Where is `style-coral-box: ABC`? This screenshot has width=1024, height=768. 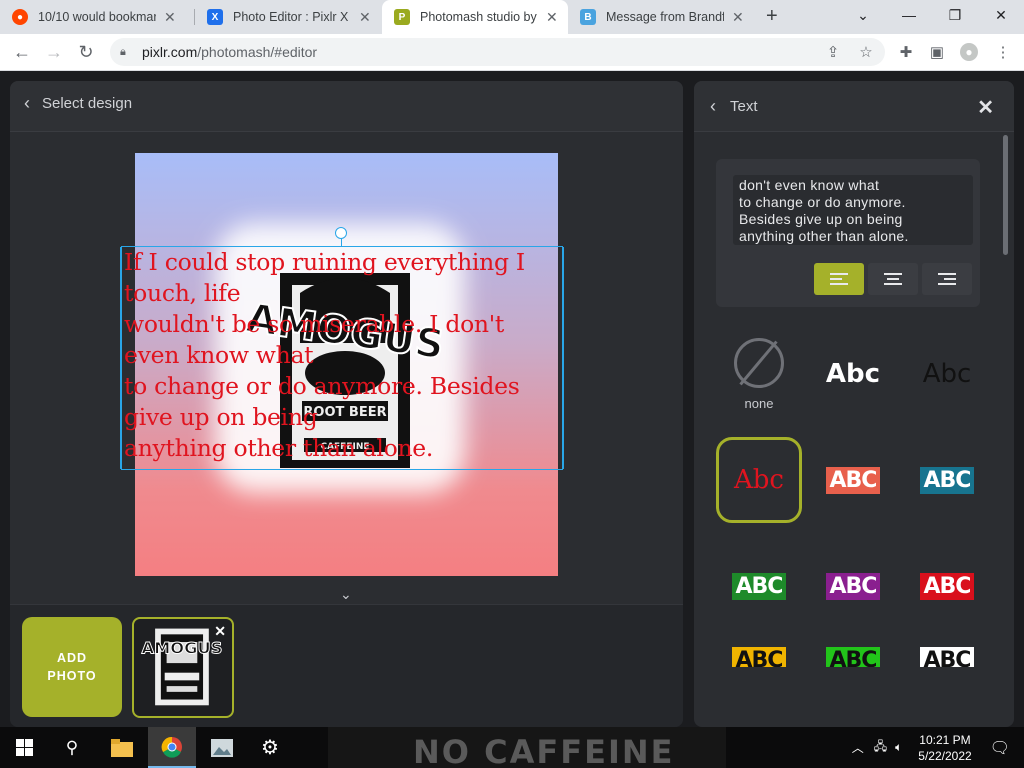 style-coral-box: ABC is located at coordinates (853, 480).